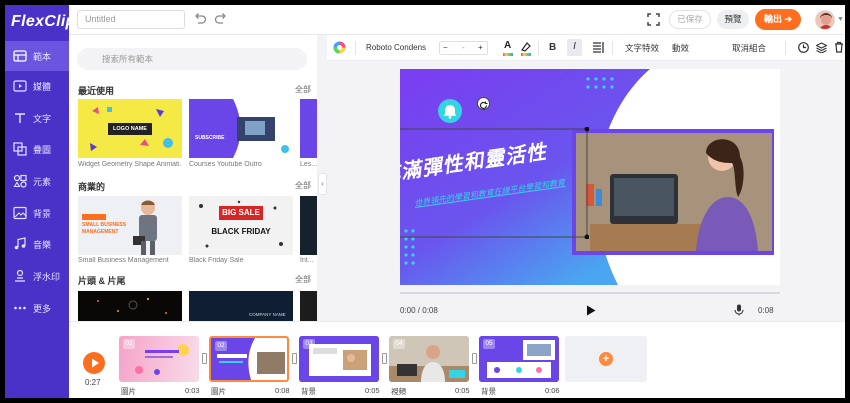  I want to click on duration: 0:08, so click(766, 310).